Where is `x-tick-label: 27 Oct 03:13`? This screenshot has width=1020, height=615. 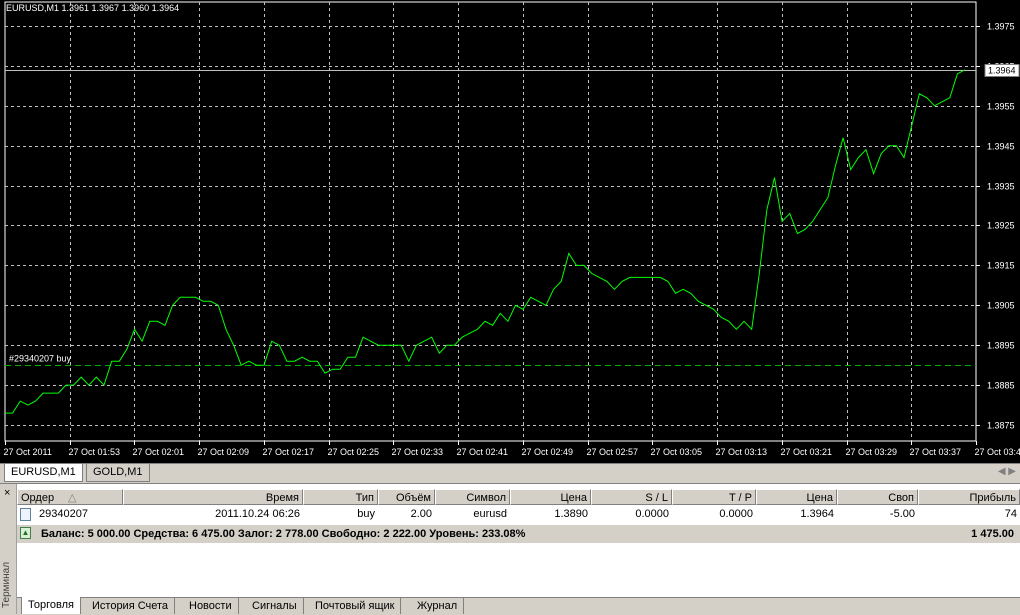
x-tick-label: 27 Oct 03:13 is located at coordinates (742, 452).